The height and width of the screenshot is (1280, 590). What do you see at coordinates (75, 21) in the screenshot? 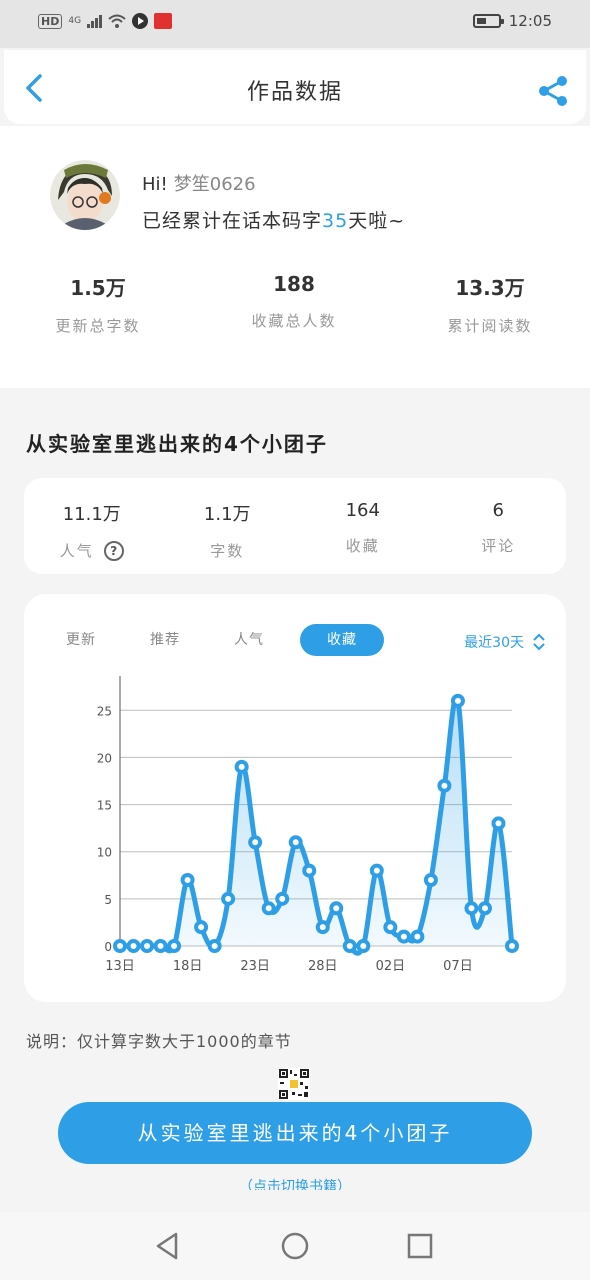
I see `network-type: 4G` at bounding box center [75, 21].